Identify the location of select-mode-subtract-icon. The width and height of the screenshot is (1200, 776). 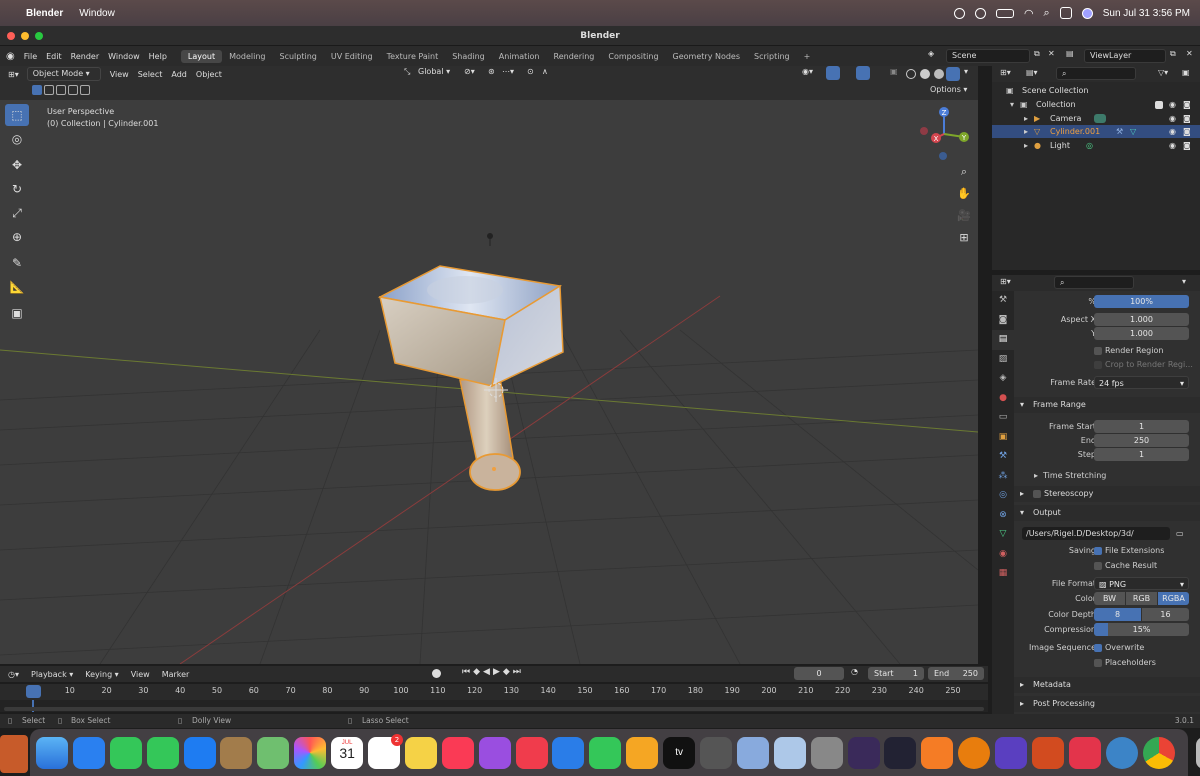
(61, 90).